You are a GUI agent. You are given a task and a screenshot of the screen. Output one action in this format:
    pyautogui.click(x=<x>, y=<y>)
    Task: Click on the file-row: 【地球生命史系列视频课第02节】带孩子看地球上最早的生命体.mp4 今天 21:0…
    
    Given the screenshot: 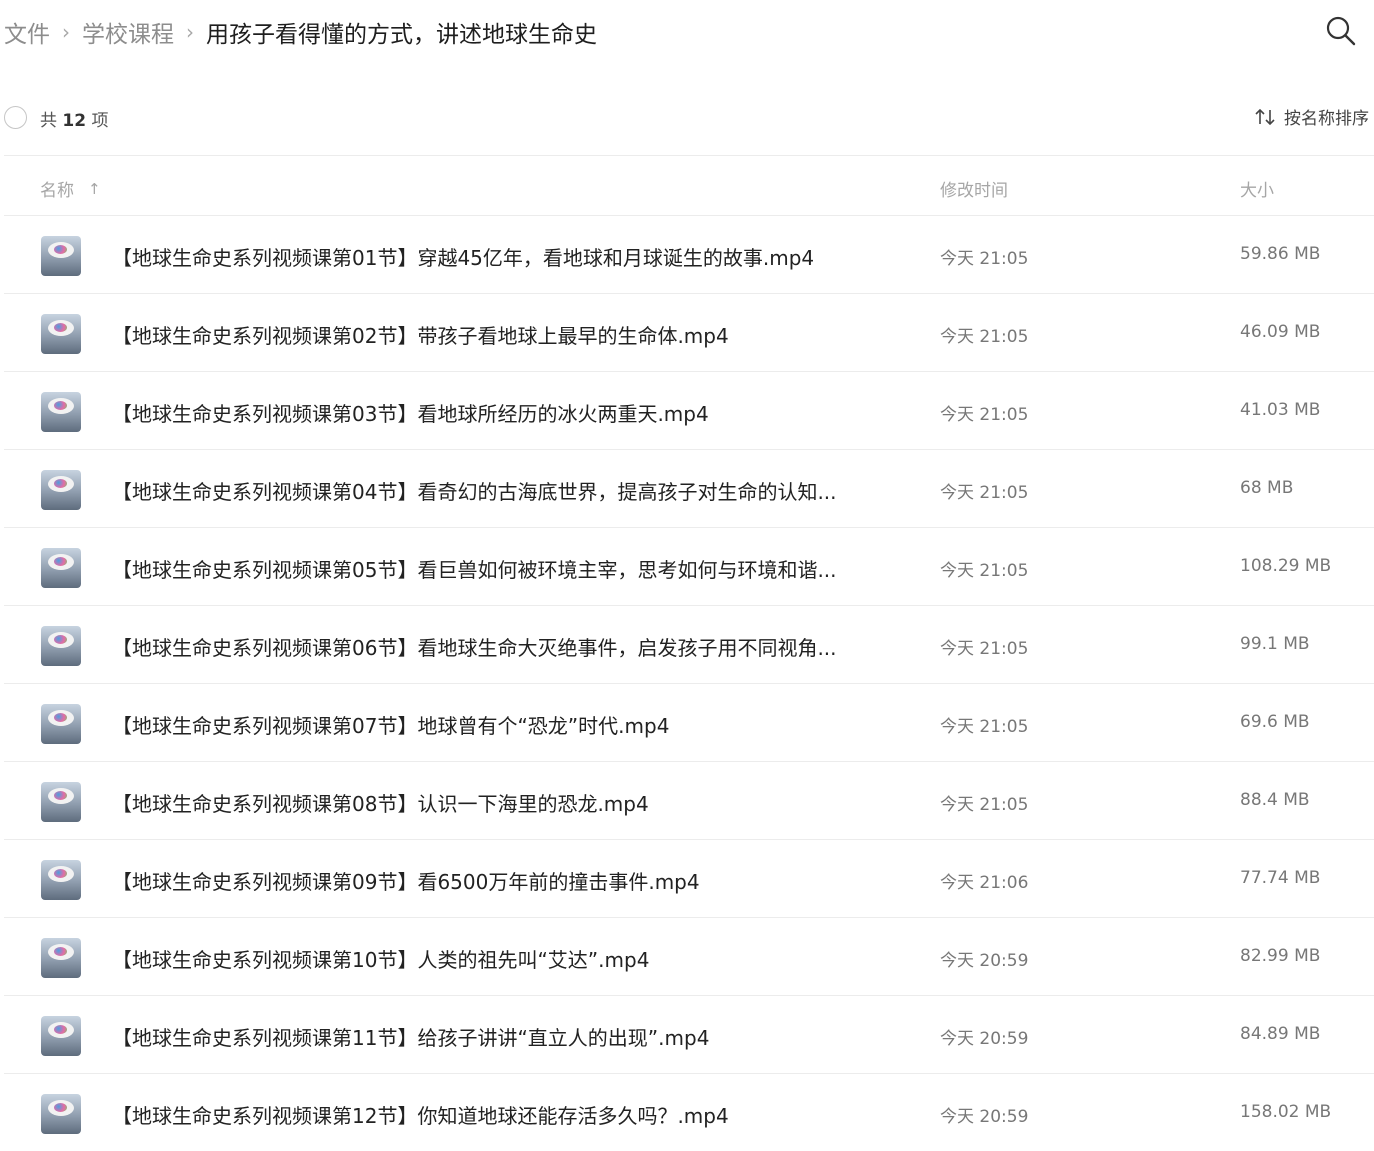 What is the action you would take?
    pyautogui.click(x=687, y=333)
    